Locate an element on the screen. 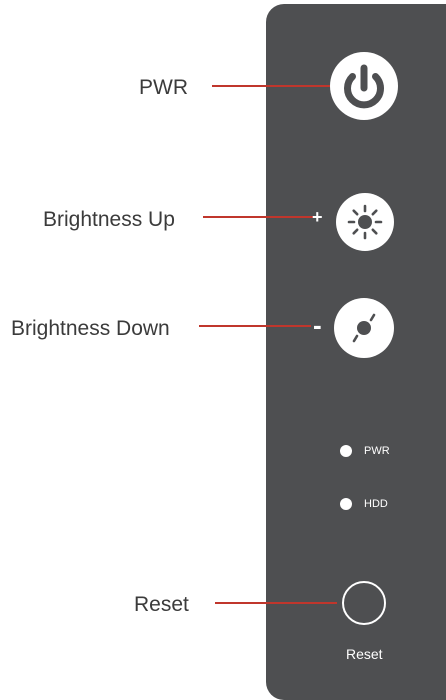 The image size is (446, 700). brightness-down-button is located at coordinates (364, 328).